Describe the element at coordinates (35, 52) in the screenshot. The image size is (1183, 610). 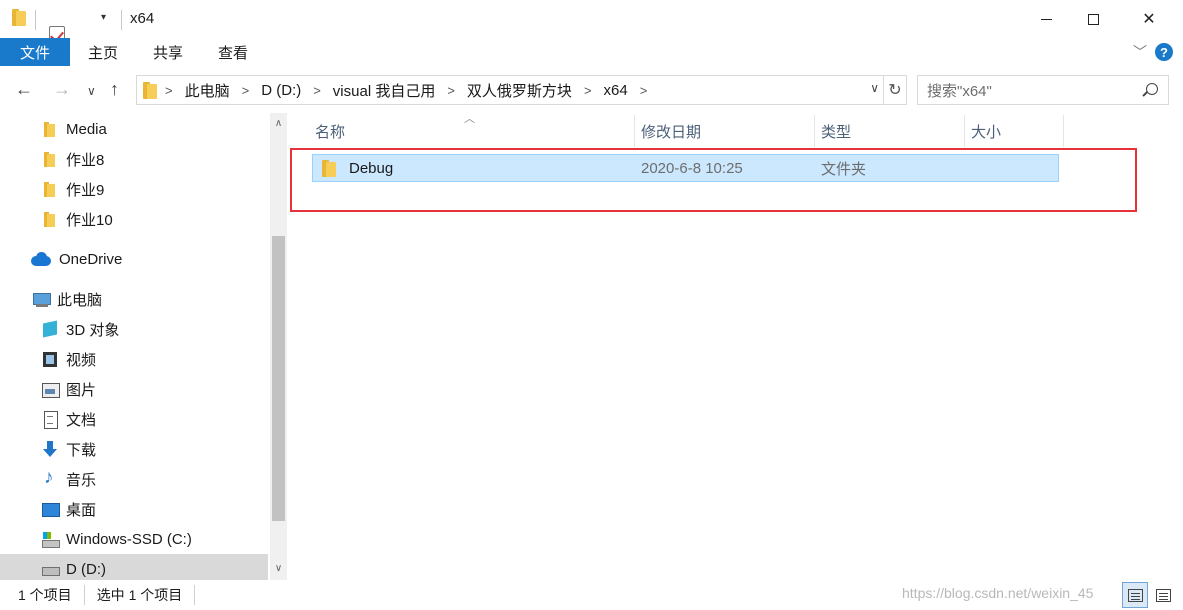
I see `tab-file: 文件` at that location.